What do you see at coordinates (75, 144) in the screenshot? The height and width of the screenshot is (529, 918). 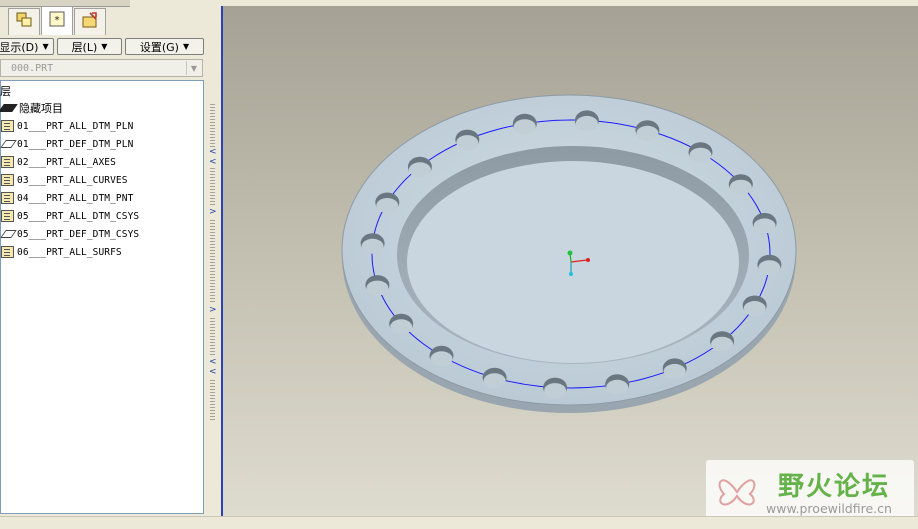 I see `layer-name: 01___PRT_DEF_DTM_PLN` at bounding box center [75, 144].